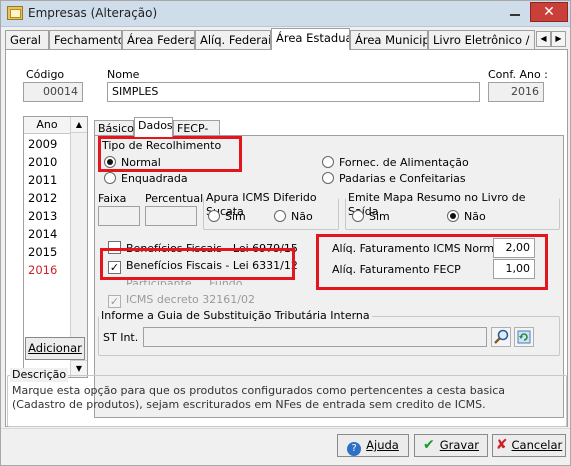 The width and height of the screenshot is (571, 466). Describe the element at coordinates (271, 210) in the screenshot. I see `apura-icms-group: Apura ICMS Diferido Sucata Sim Não` at that location.